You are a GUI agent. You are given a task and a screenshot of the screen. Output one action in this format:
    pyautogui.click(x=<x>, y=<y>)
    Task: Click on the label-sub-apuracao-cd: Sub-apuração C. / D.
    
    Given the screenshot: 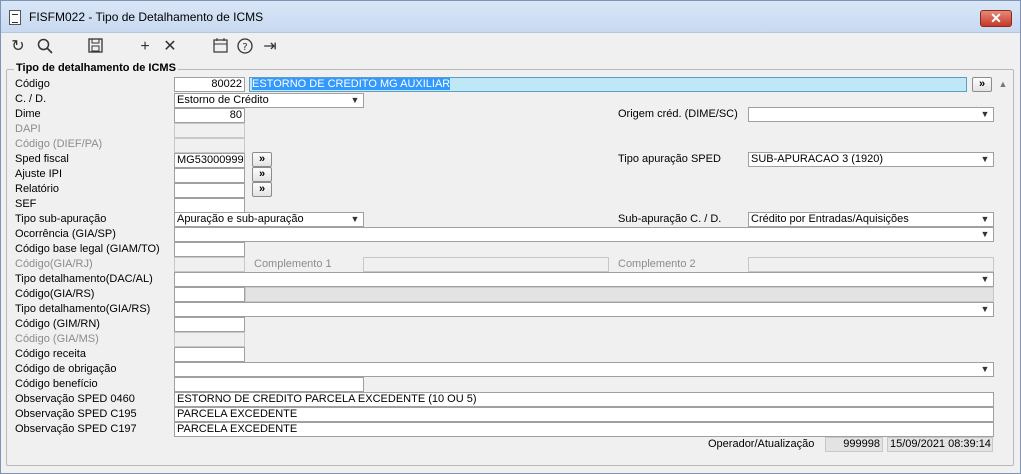 What is the action you would take?
    pyautogui.click(x=670, y=219)
    